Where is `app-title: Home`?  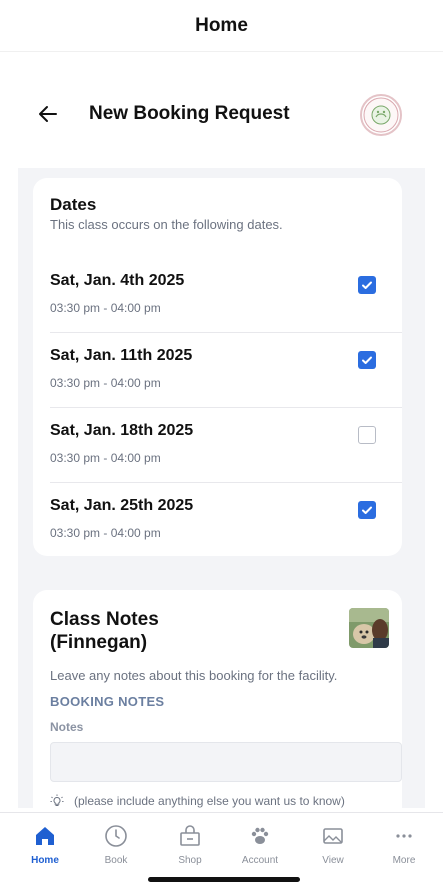 app-title: Home is located at coordinates (221, 25).